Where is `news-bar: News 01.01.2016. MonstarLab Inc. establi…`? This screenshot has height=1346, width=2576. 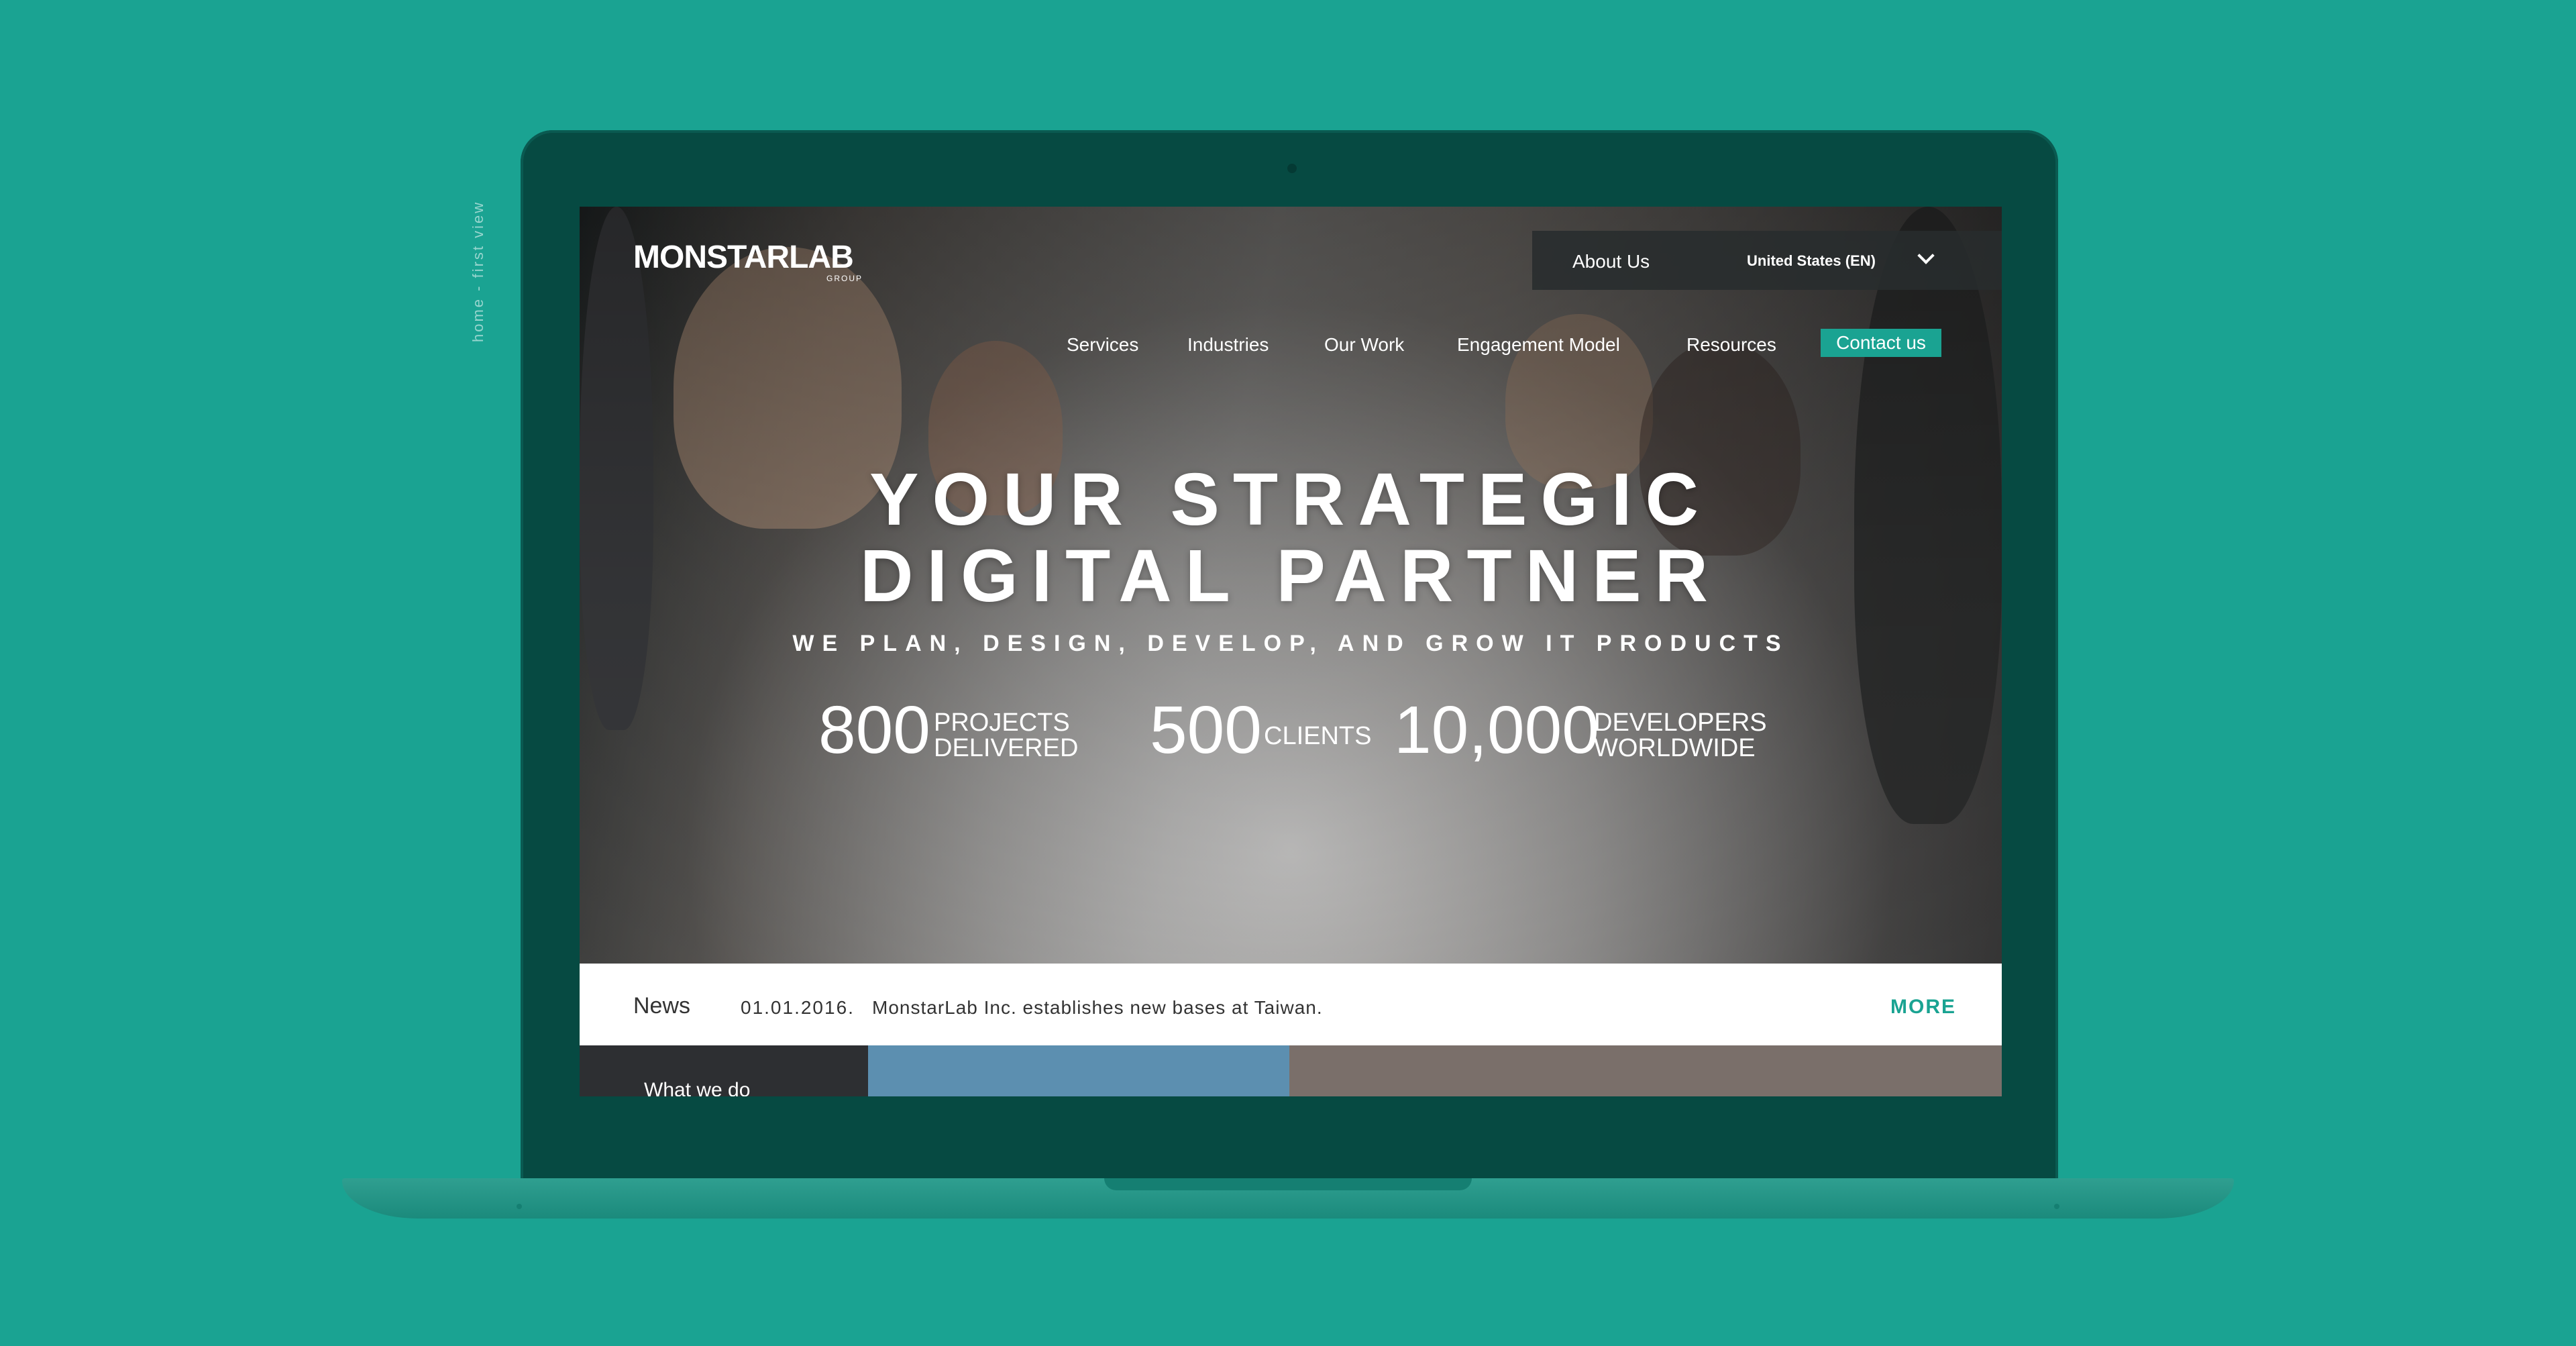
news-bar: News 01.01.2016. MonstarLab Inc. establi… is located at coordinates (1291, 1005).